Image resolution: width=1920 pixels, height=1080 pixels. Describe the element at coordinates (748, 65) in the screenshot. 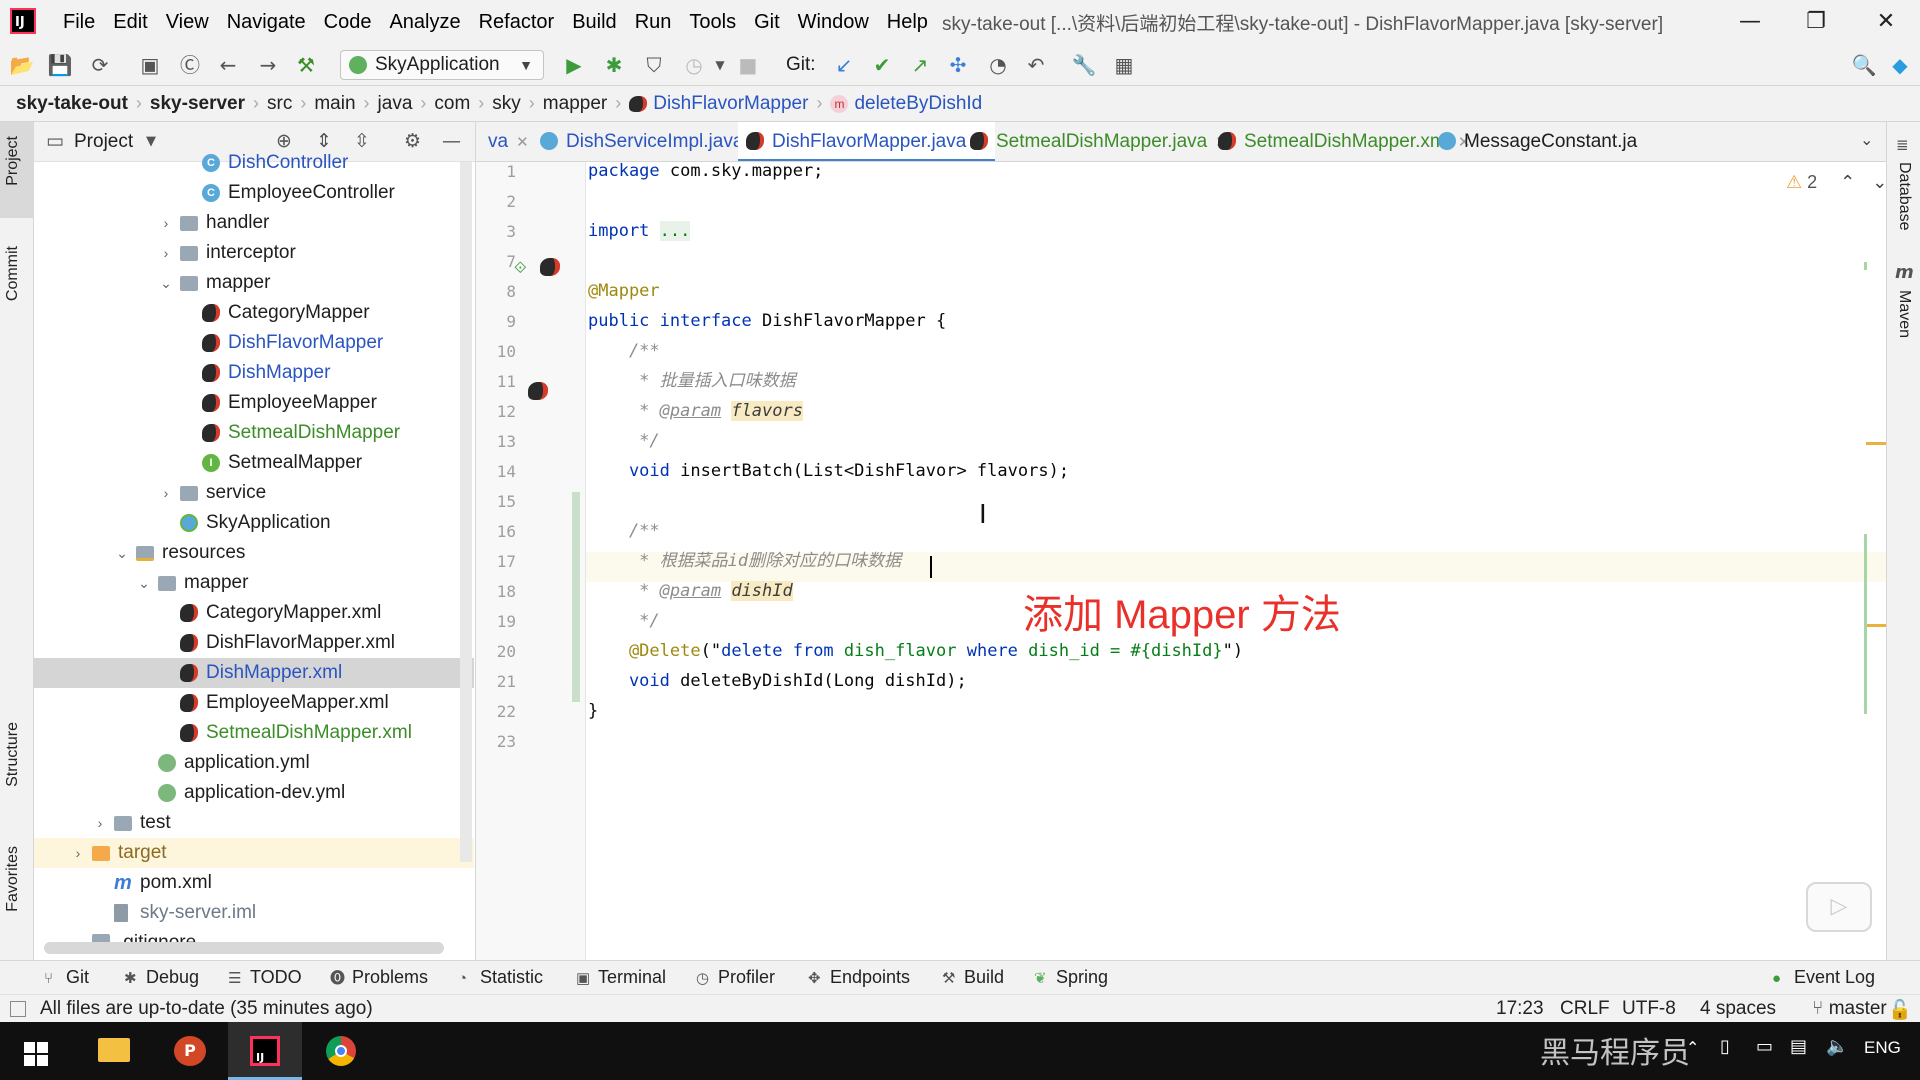

I see `stop-icon: ■` at that location.